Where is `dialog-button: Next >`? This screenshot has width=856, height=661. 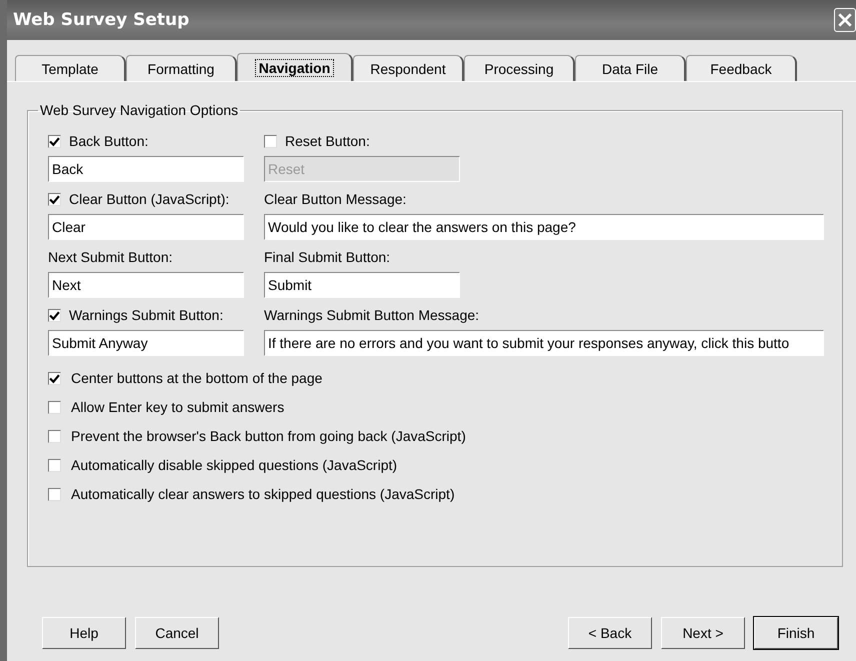 dialog-button: Next > is located at coordinates (703, 633).